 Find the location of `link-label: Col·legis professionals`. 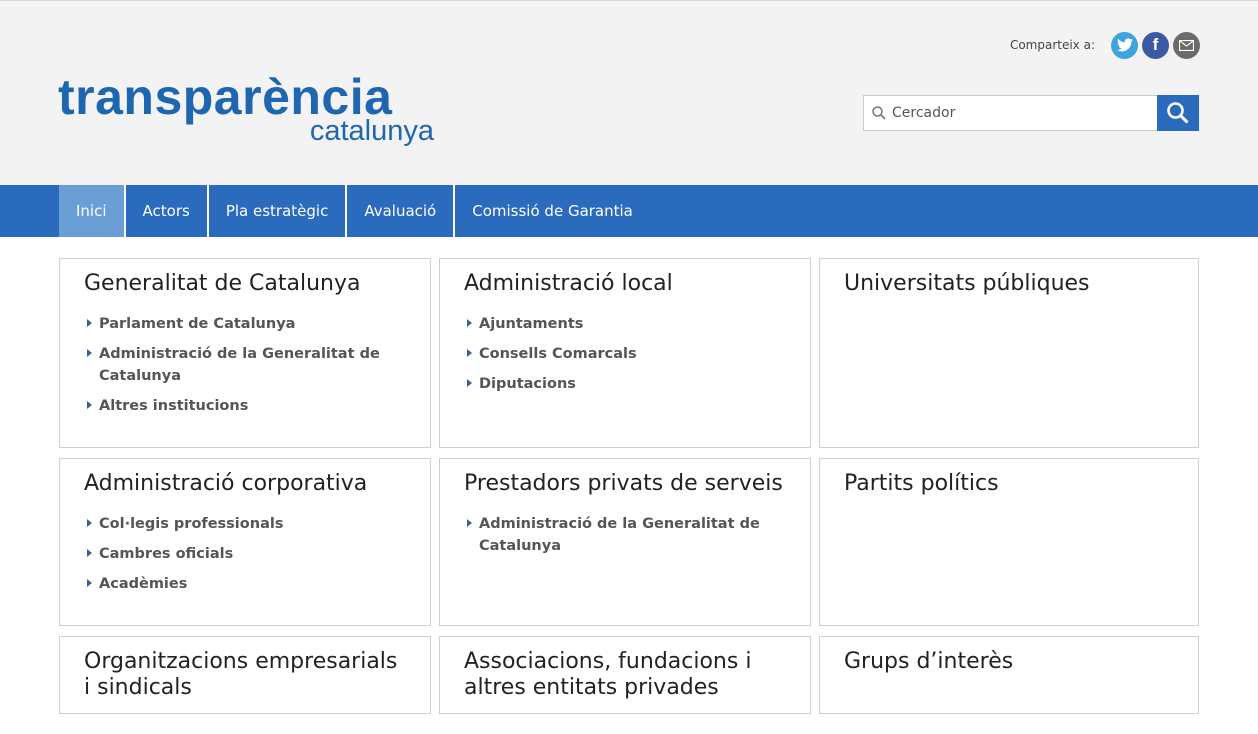

link-label: Col·legis professionals is located at coordinates (191, 524).